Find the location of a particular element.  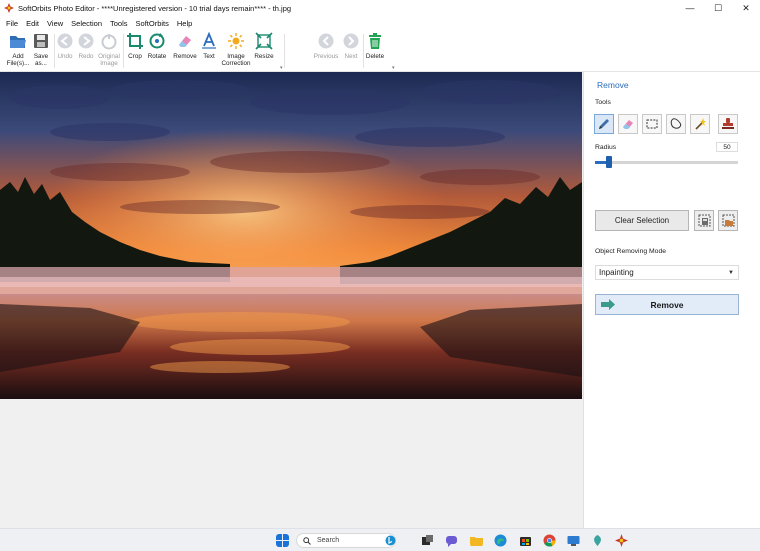

radius-value-input: 50 is located at coordinates (727, 147).